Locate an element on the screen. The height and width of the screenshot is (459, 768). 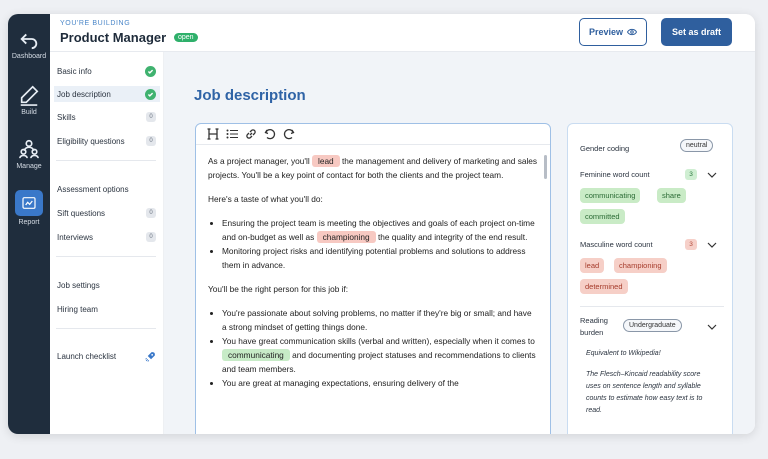
step-eligibility-count: 0 is located at coordinates (151, 141).